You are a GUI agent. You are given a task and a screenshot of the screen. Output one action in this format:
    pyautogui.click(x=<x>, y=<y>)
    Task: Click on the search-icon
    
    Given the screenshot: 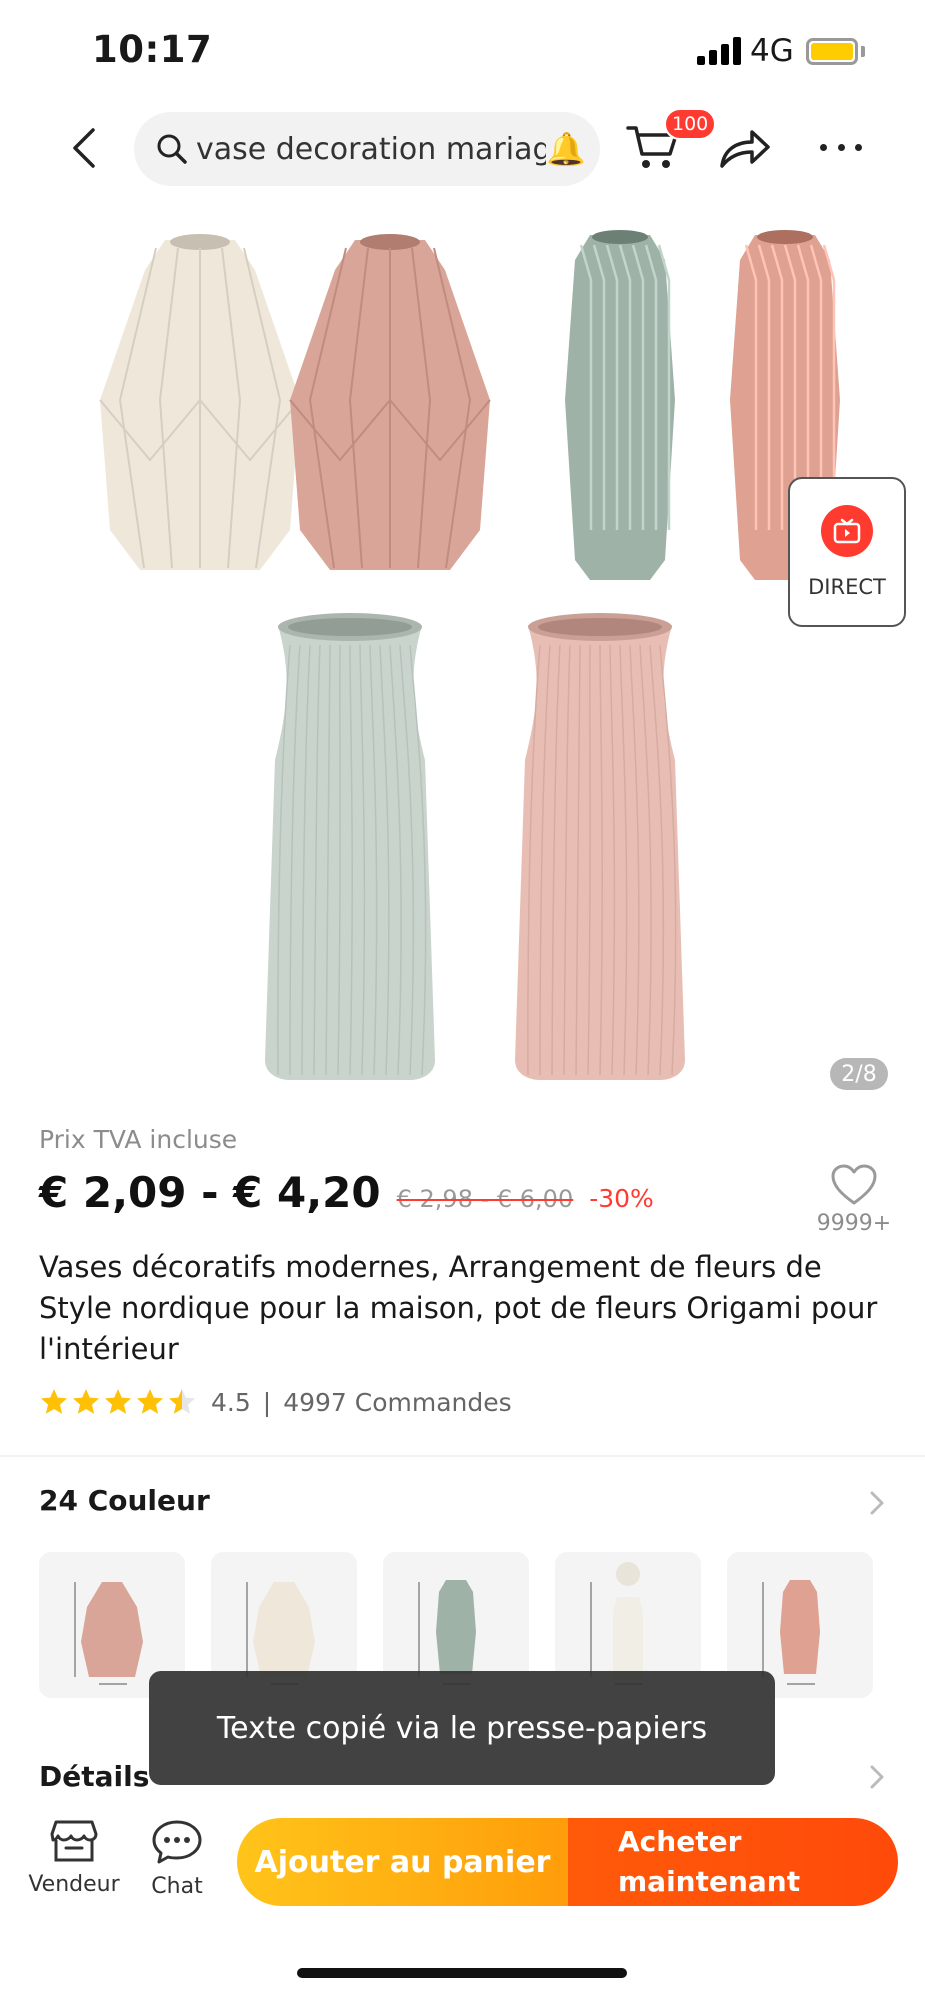 What is the action you would take?
    pyautogui.click(x=172, y=149)
    